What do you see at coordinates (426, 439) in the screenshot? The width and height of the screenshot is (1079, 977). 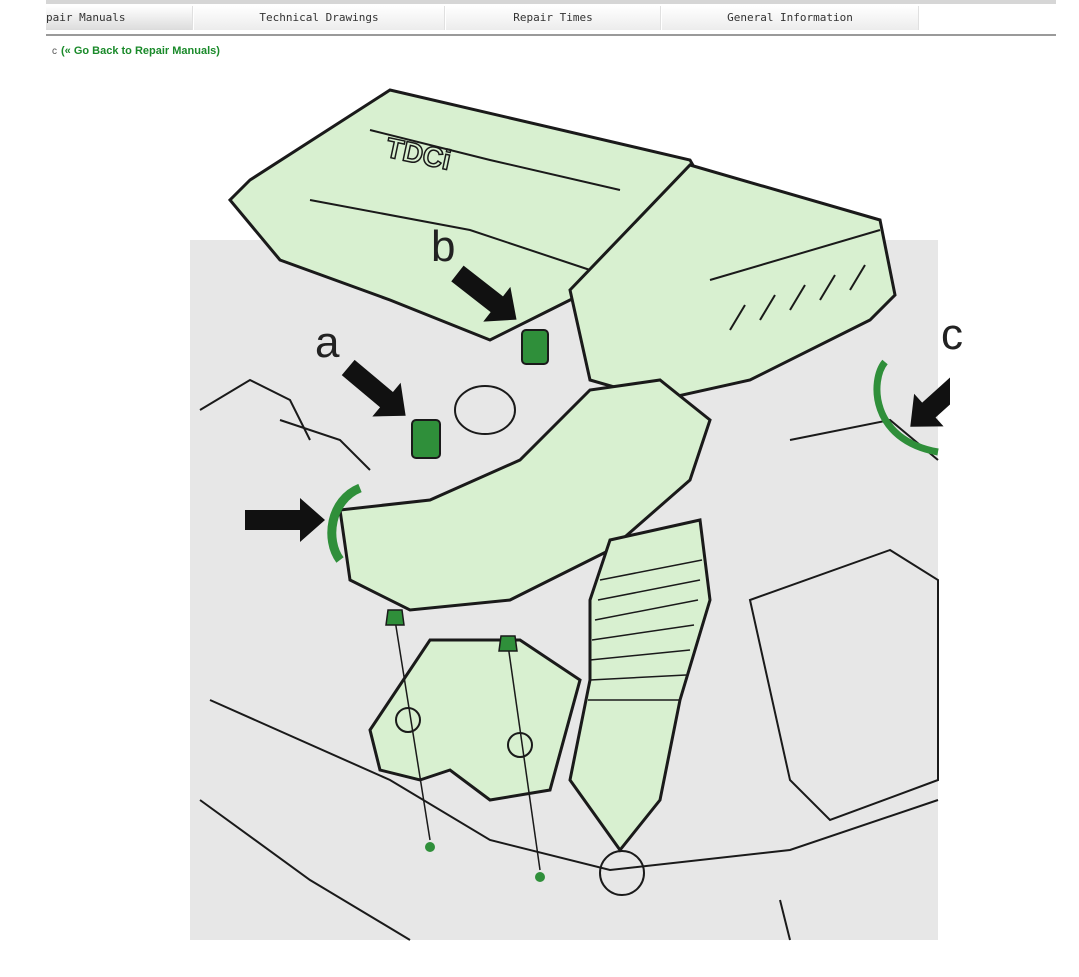 I see `connector-a` at bounding box center [426, 439].